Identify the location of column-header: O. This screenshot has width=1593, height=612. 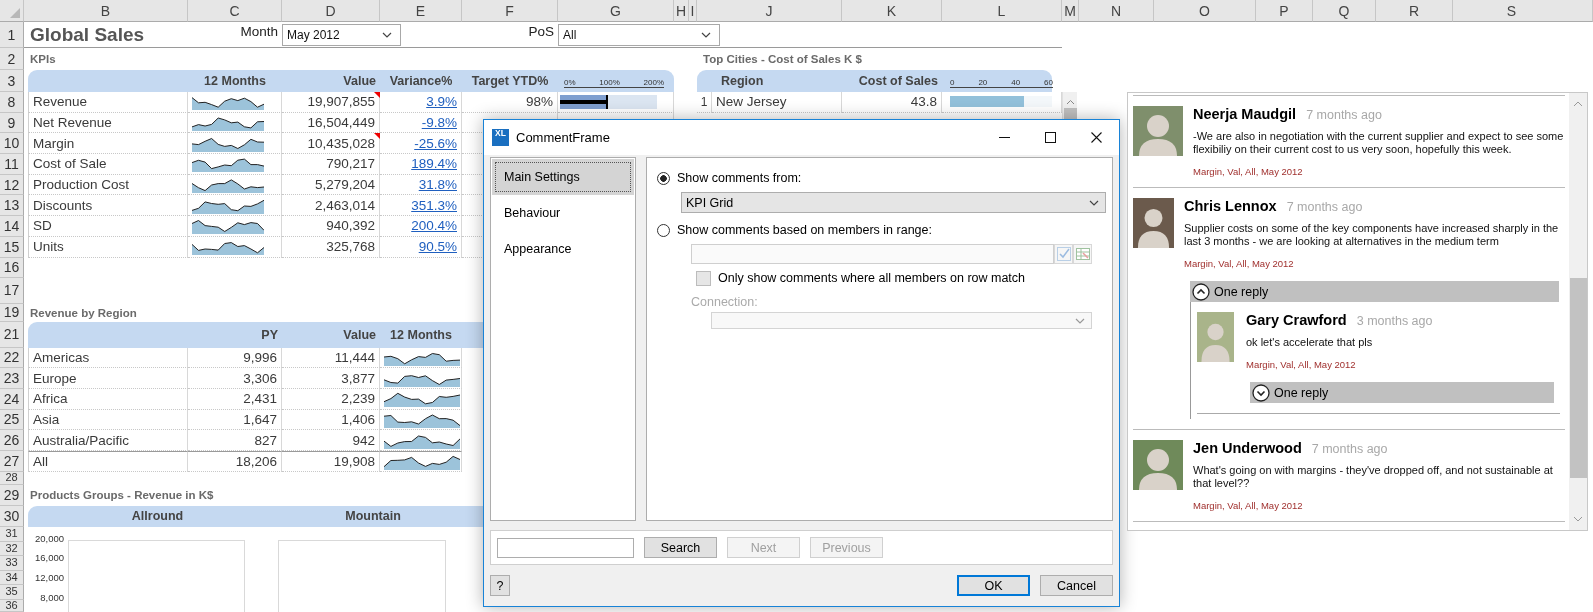
(1205, 11).